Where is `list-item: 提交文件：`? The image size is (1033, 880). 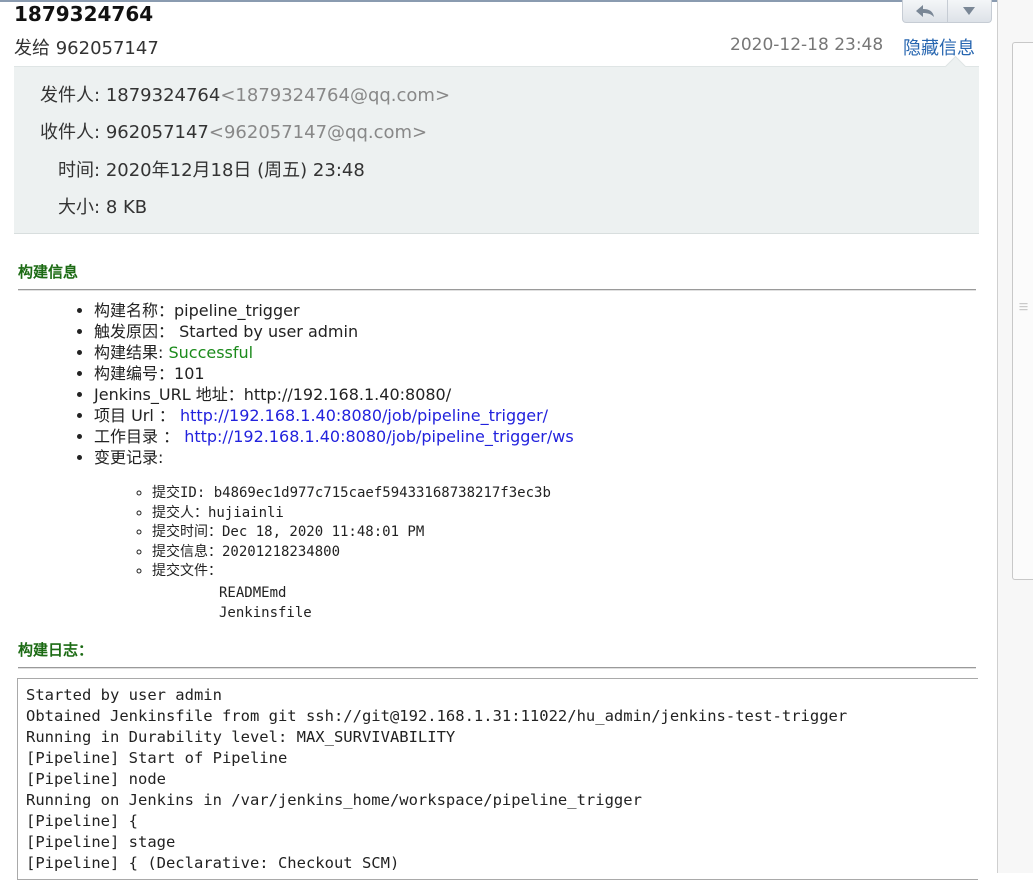
list-item: 提交文件： is located at coordinates (351, 572).